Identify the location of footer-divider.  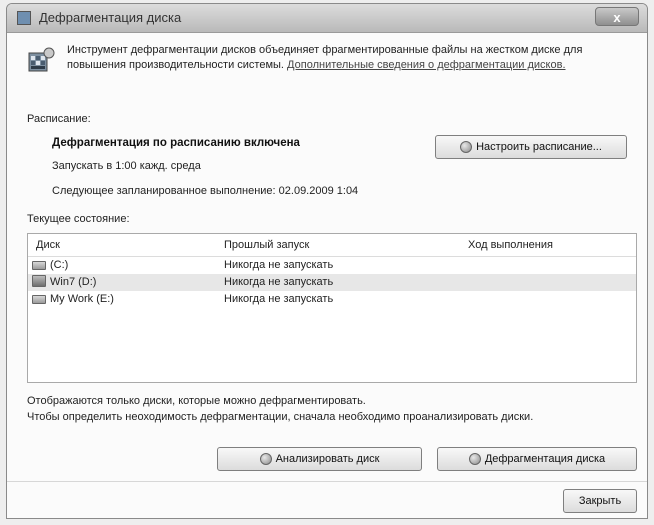
(327, 481).